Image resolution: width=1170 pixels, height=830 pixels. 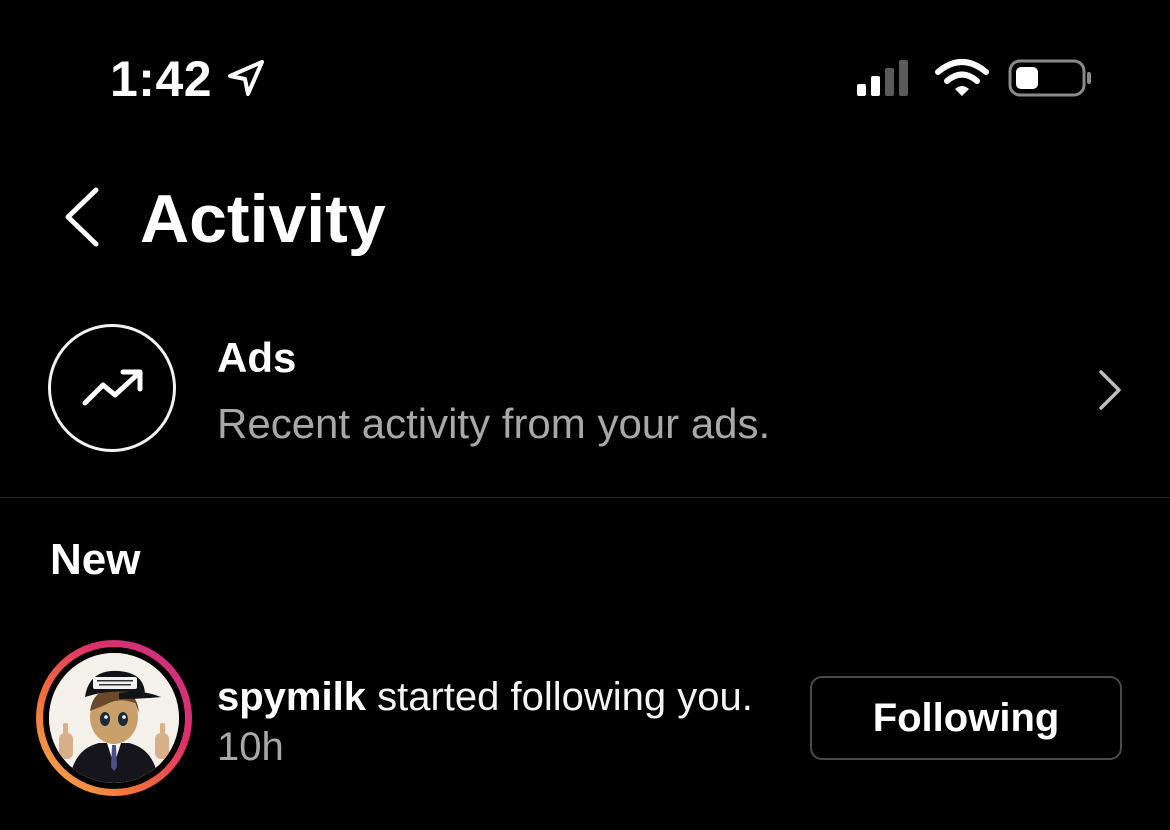 I want to click on notification-text: spymilk started following you. 10h, so click(x=497, y=722).